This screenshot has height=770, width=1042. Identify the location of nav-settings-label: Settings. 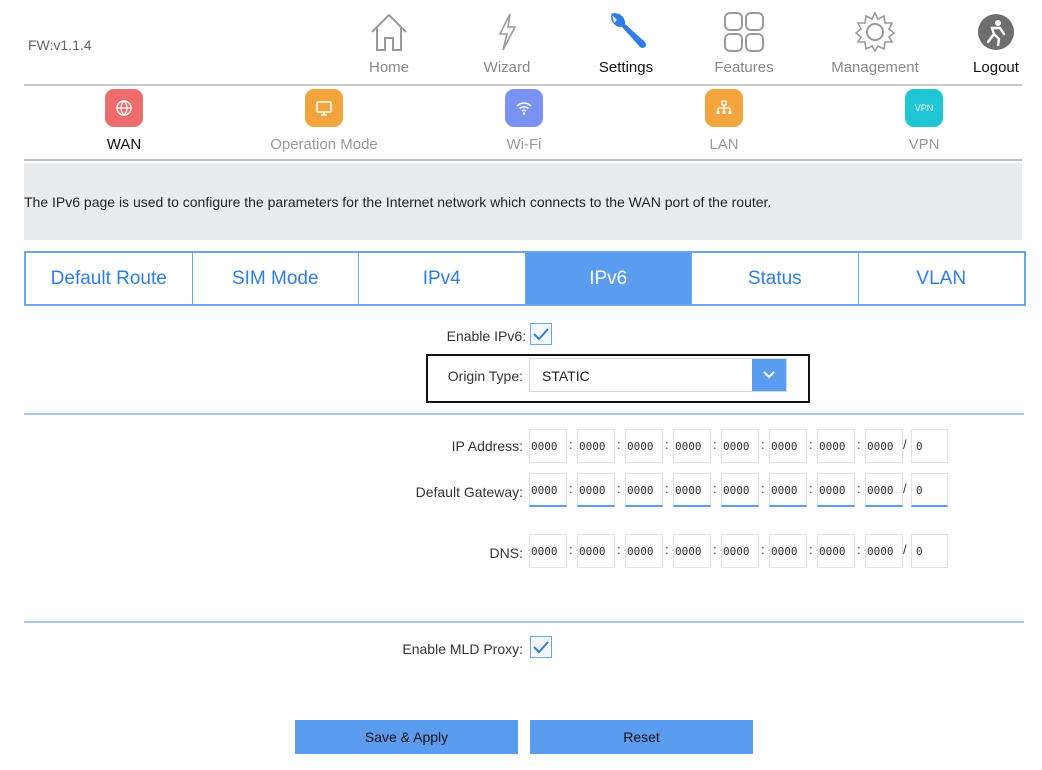
(626, 67).